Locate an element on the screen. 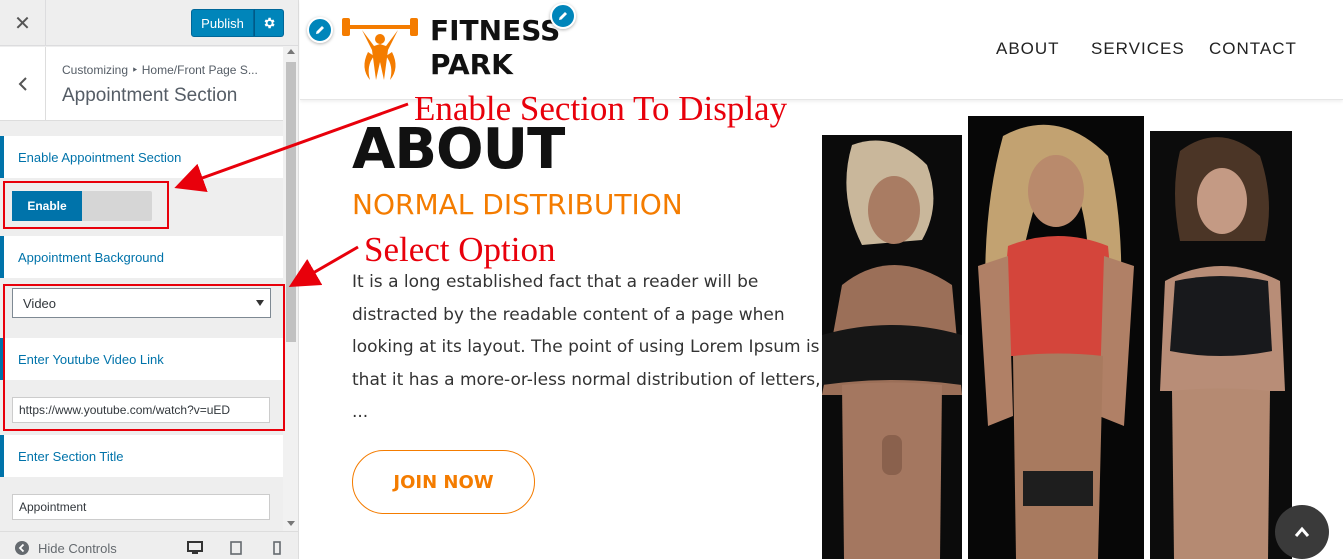  section-title-control: Appointment is located at coordinates (141, 504).